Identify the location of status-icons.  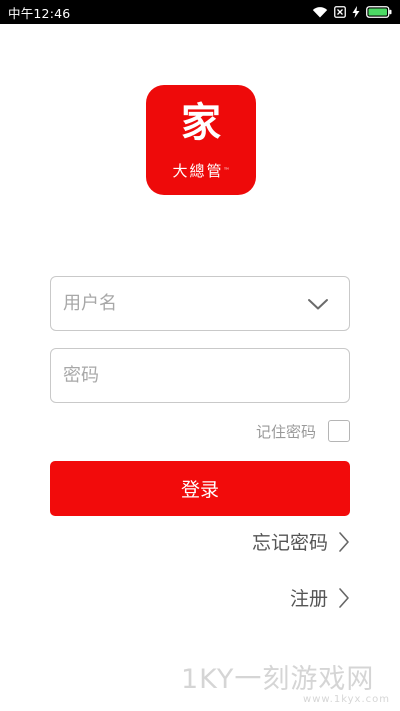
(352, 12).